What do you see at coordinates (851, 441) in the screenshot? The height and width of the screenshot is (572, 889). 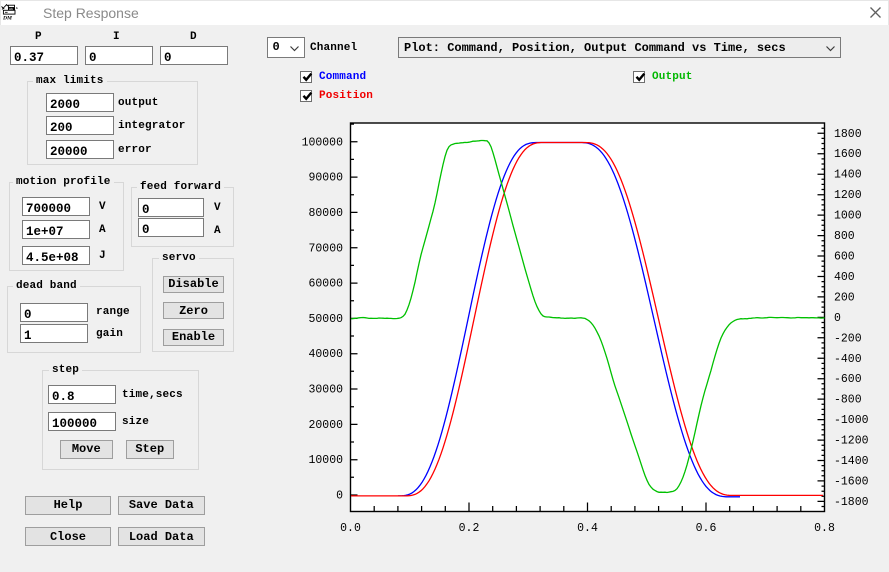 I see `svg-text: -1200` at bounding box center [851, 441].